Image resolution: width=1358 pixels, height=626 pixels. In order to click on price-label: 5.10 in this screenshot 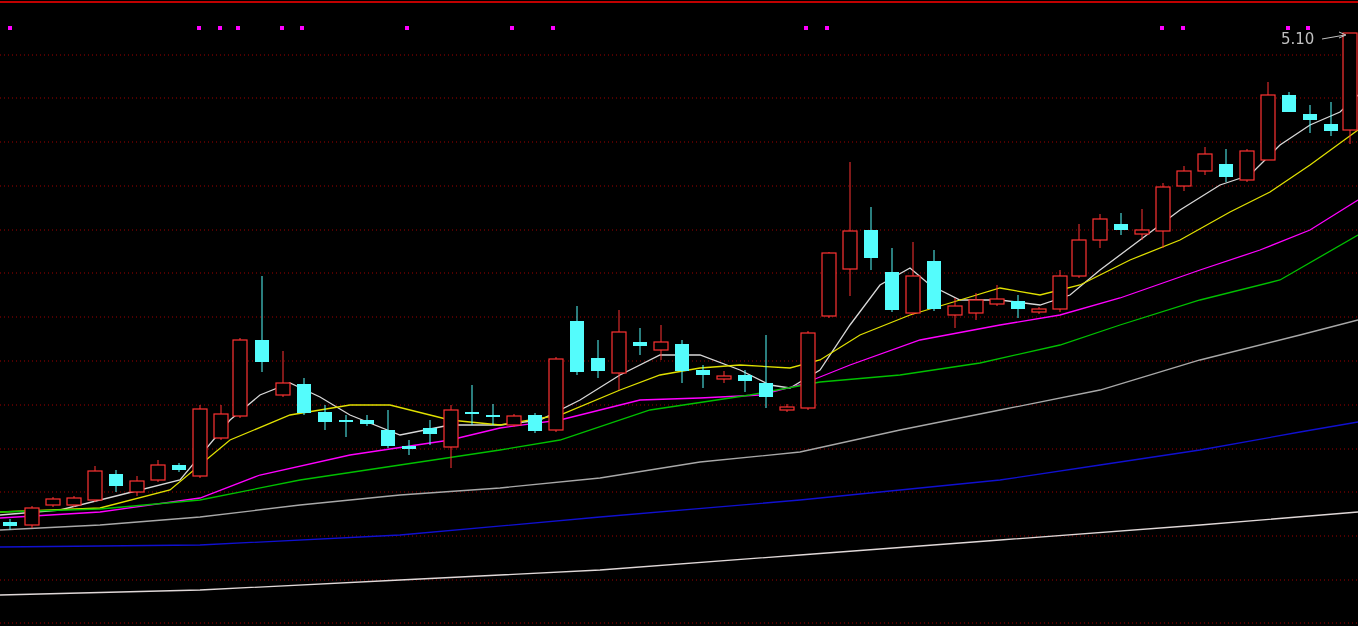, I will do `click(1298, 39)`.